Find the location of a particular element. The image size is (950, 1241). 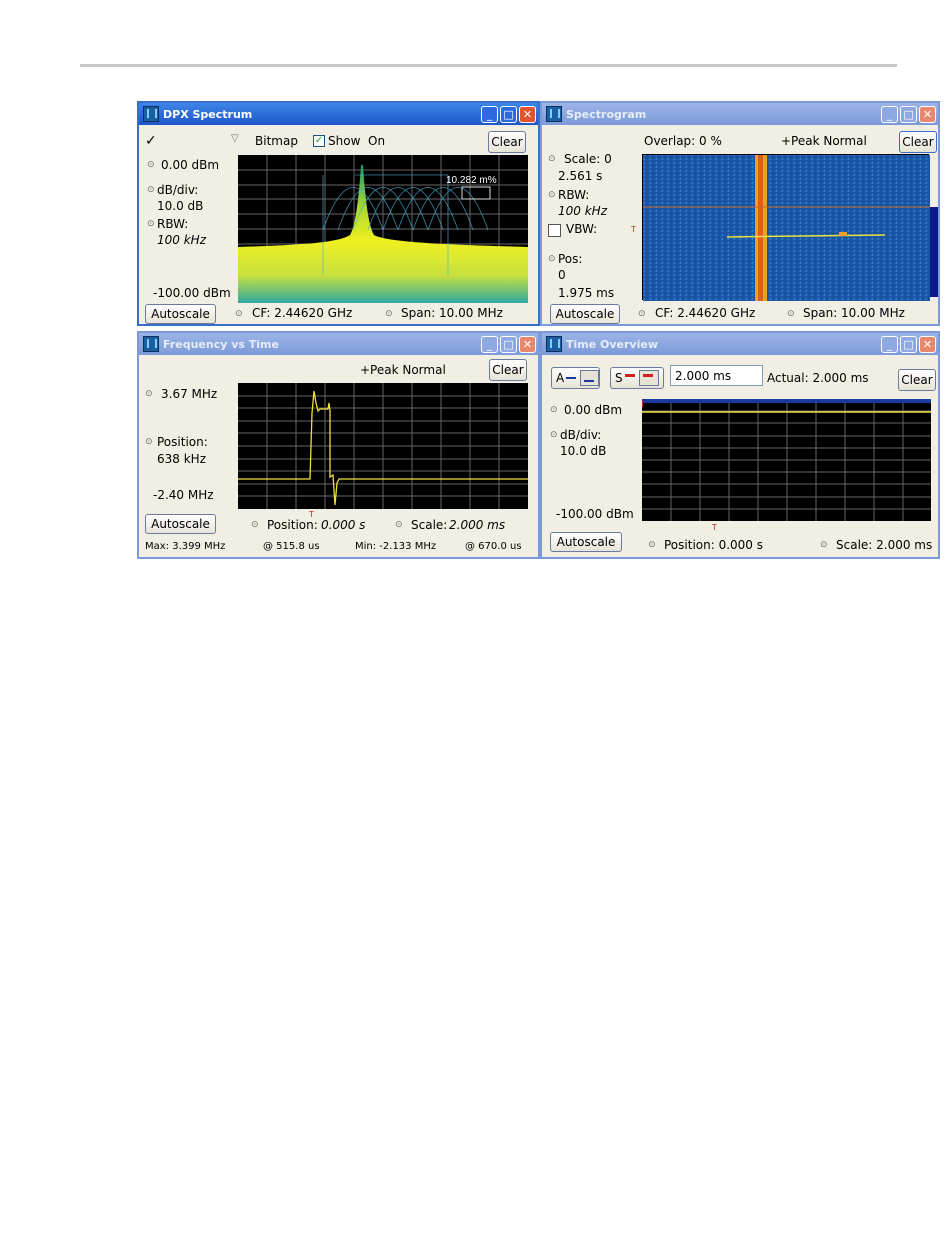

pos-time: 1.975 ms is located at coordinates (586, 293).